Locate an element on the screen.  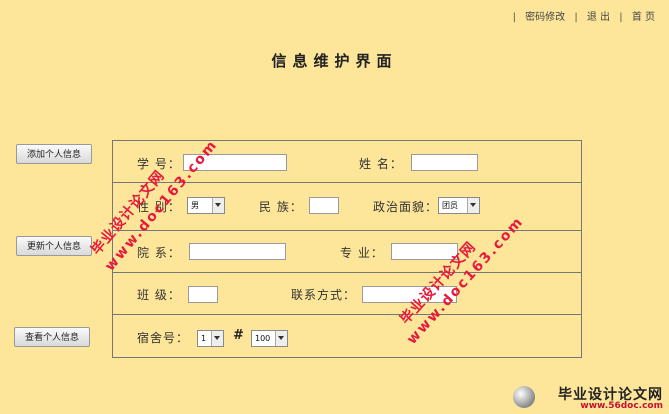
name-label: 姓 名： is located at coordinates (381, 164).